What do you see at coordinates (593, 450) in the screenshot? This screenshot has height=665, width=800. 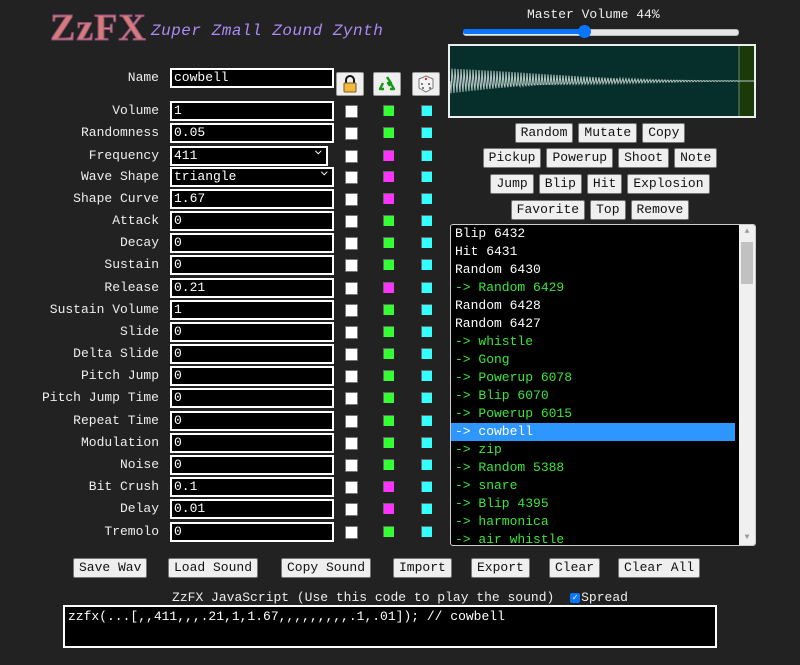 I see `list-item: -> zip` at bounding box center [593, 450].